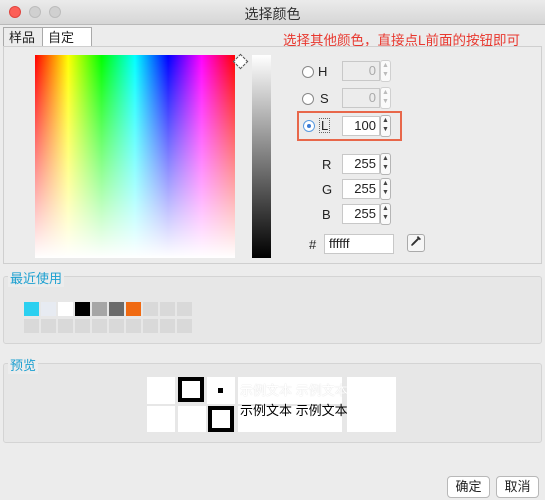  Describe the element at coordinates (385, 98) in the screenshot. I see `stepper-s: ▲ ▼` at that location.